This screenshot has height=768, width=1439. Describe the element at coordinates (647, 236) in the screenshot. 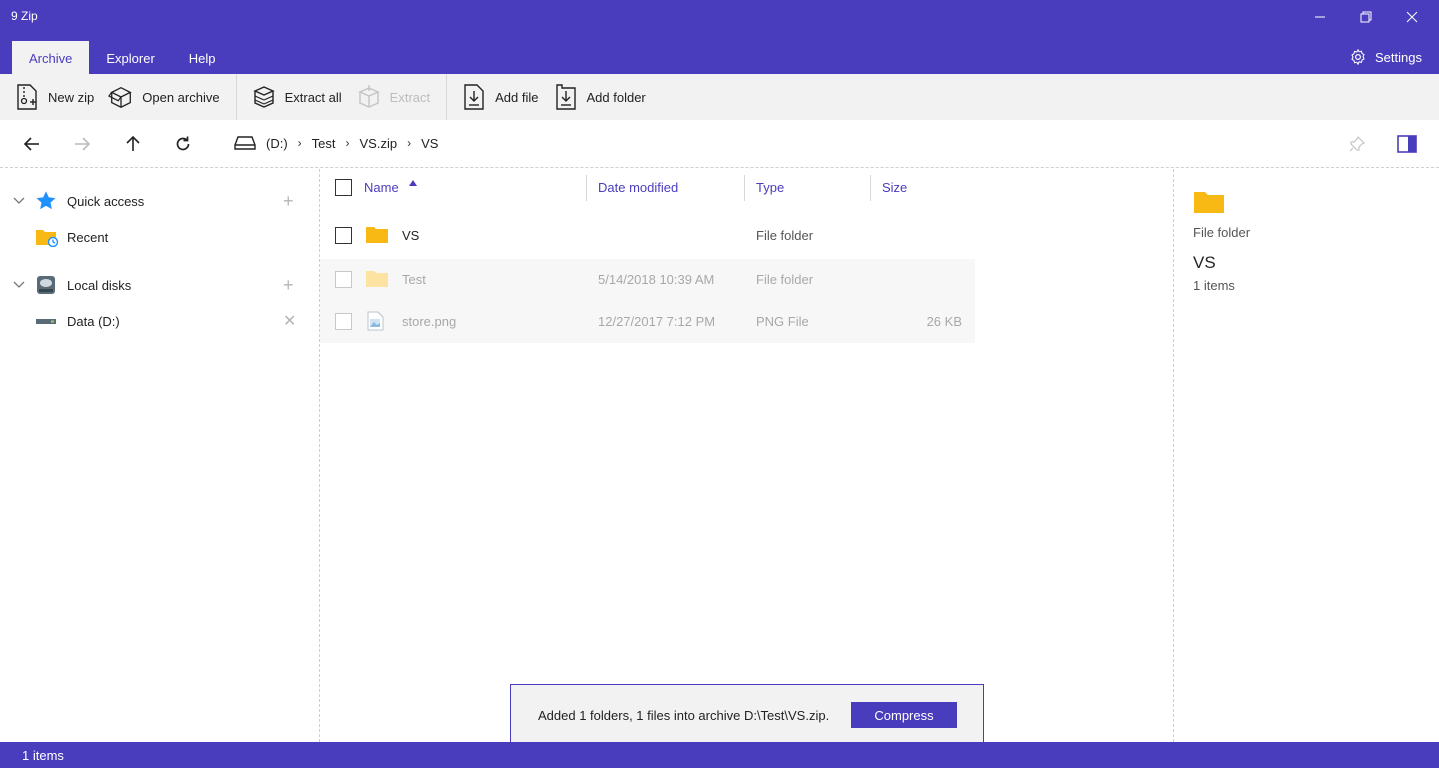

I see `file-row-vs: VS File folder` at that location.